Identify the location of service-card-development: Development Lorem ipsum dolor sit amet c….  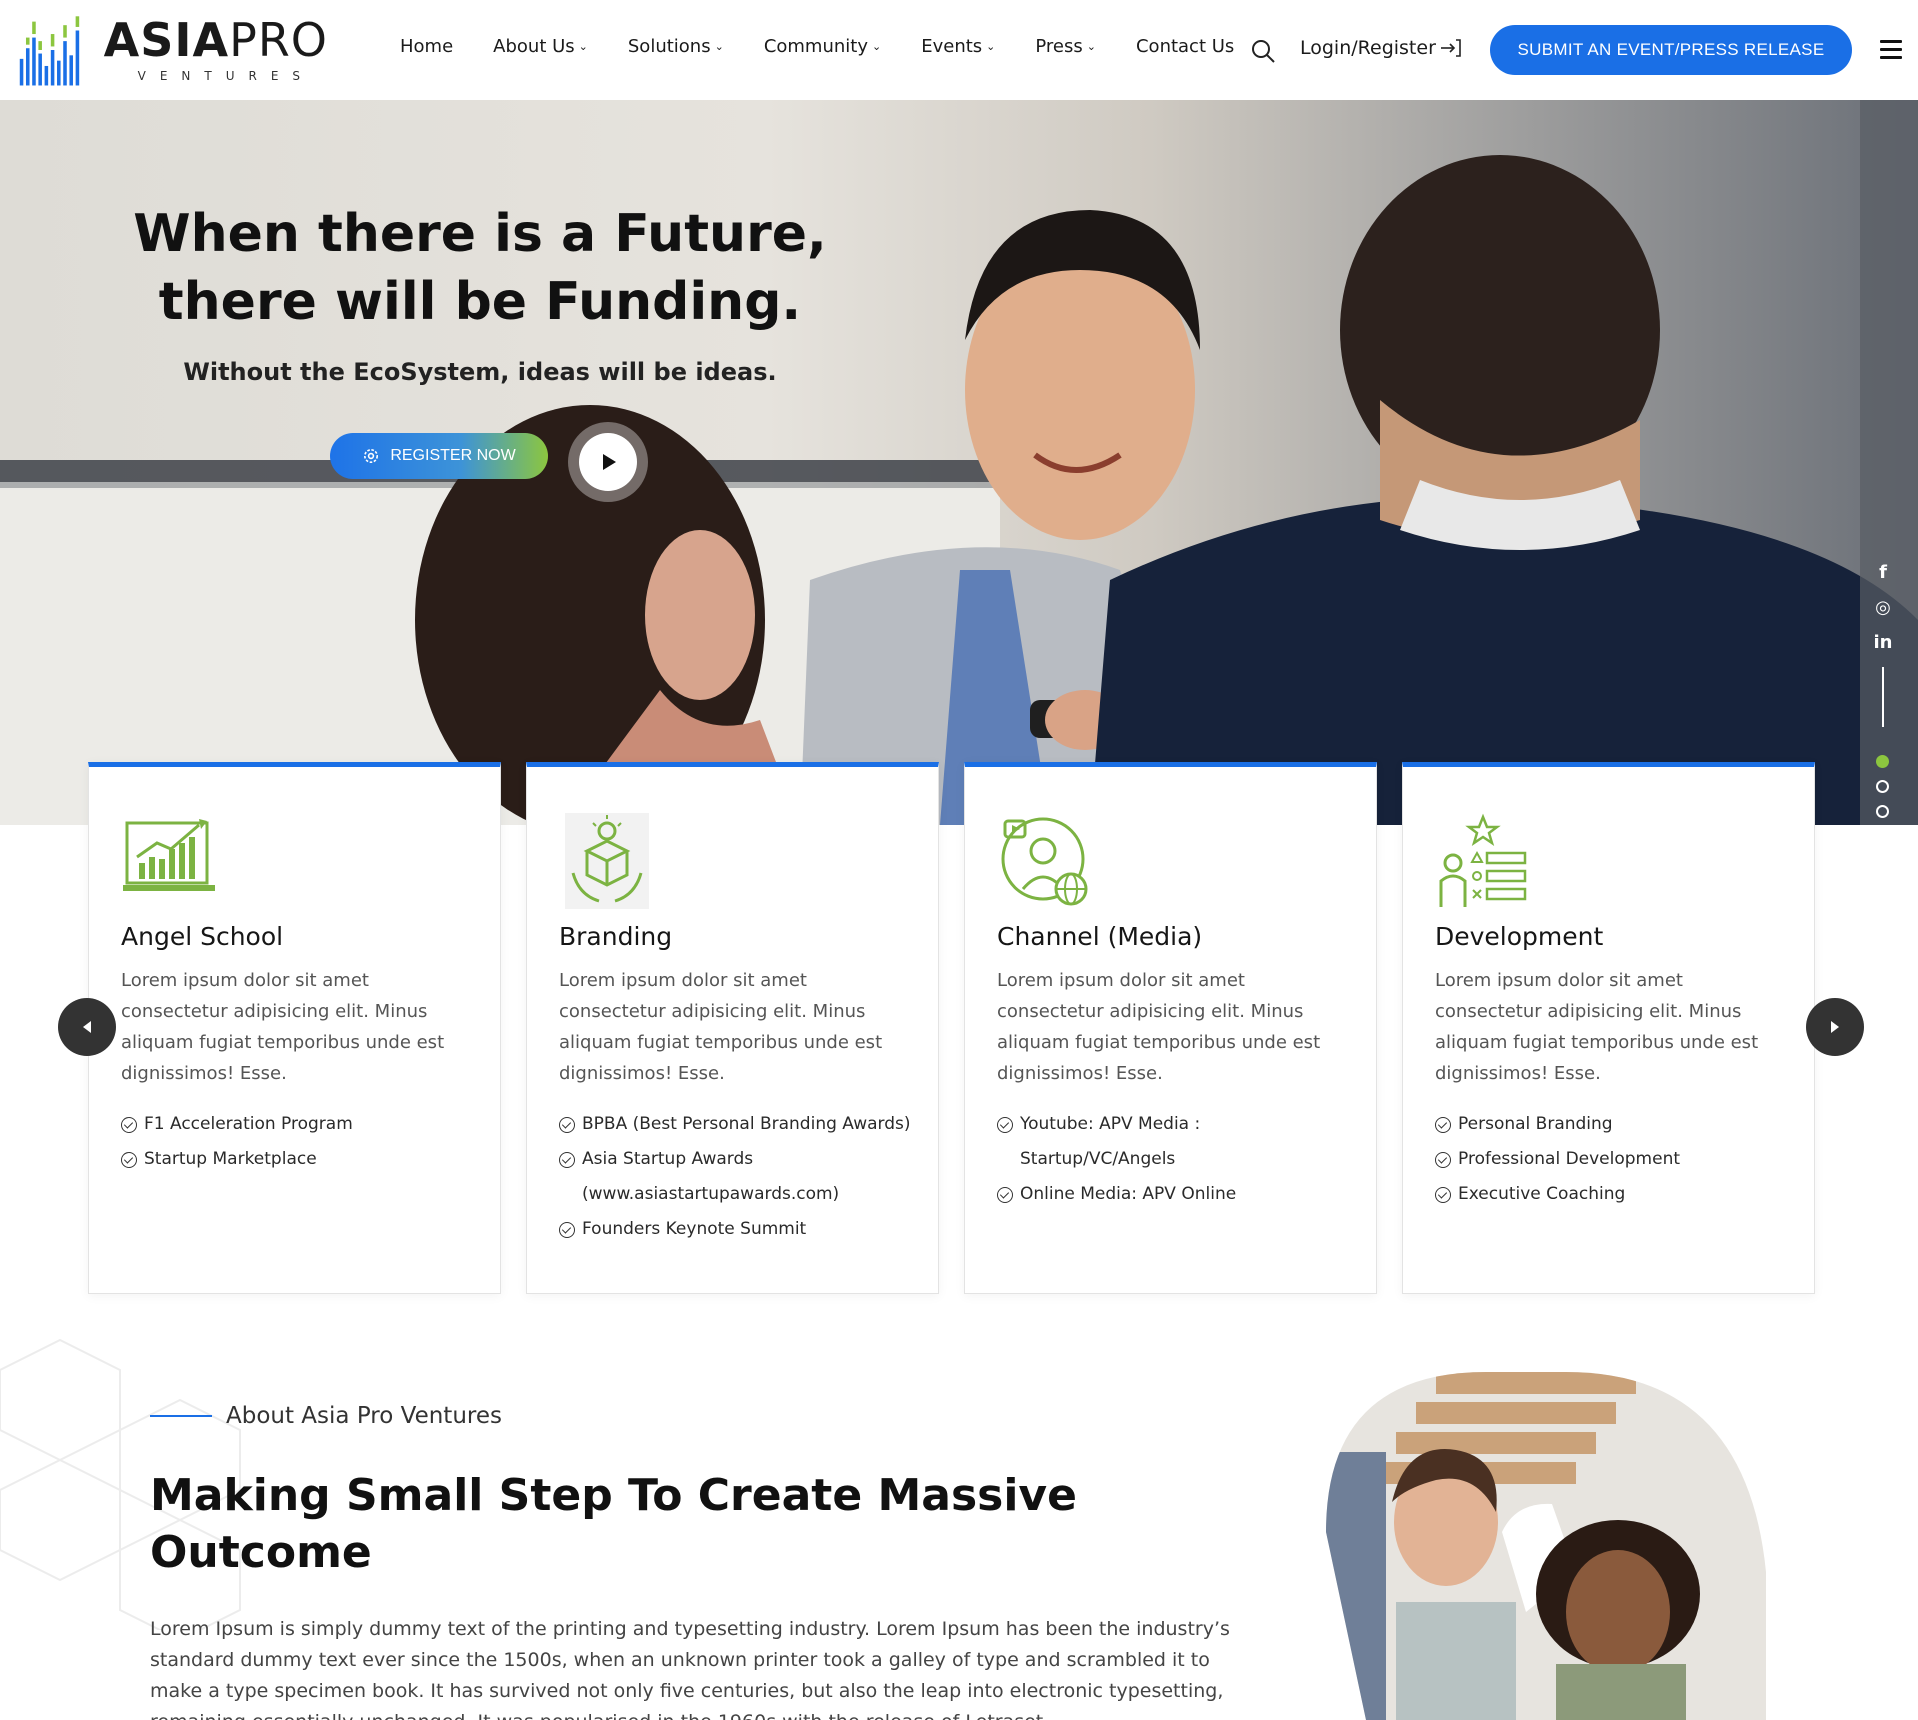
(1608, 1028).